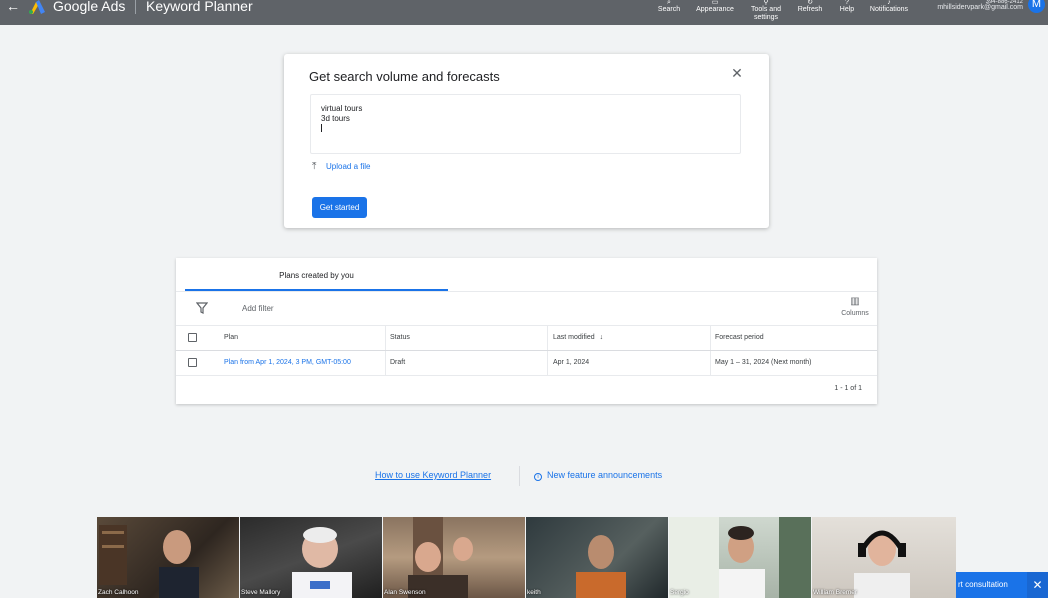 This screenshot has height=598, width=1048. I want to click on upload-file-label: Upload a file, so click(348, 166).